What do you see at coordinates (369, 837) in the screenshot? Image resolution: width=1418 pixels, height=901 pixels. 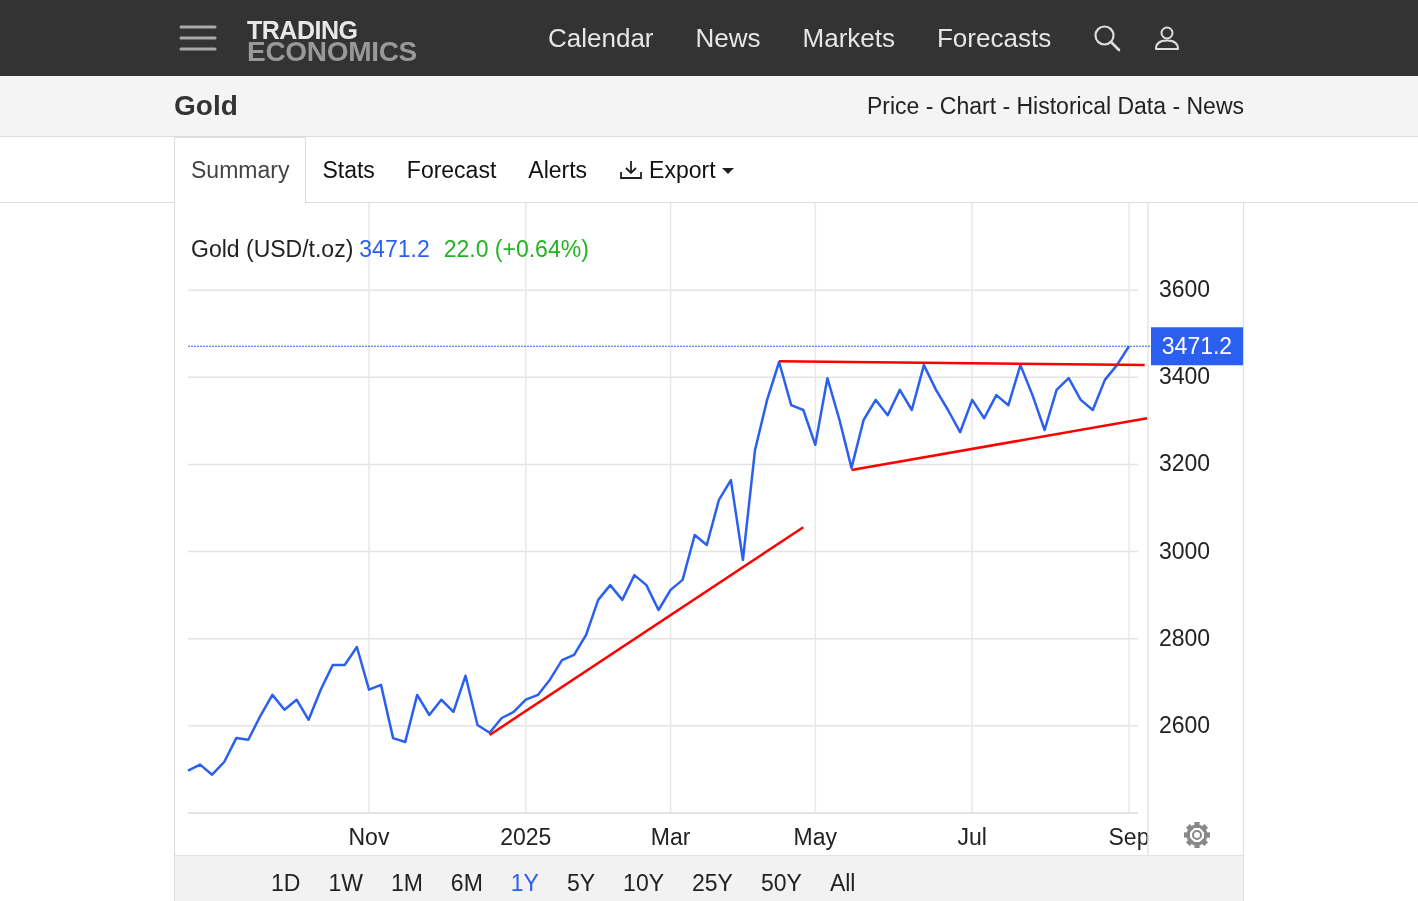 I see `axis-label: Nov` at bounding box center [369, 837].